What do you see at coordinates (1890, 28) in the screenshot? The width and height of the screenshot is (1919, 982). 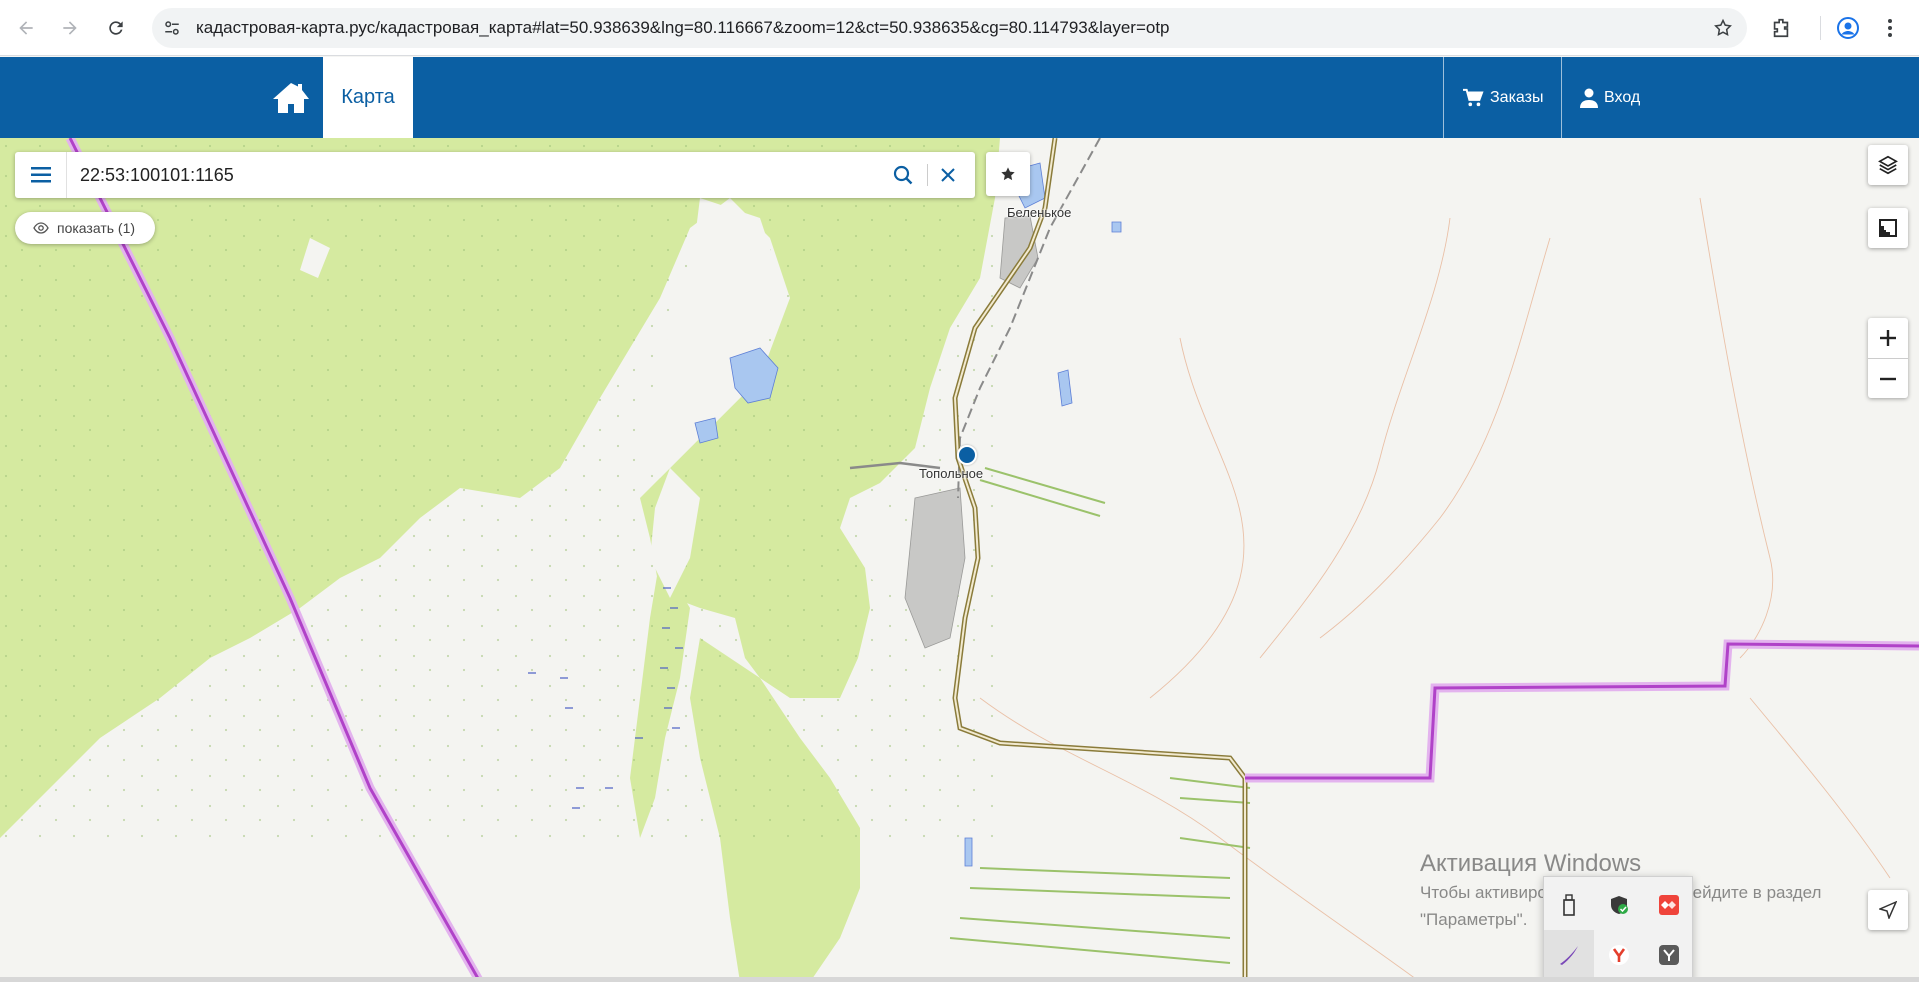 I see `more-icon` at bounding box center [1890, 28].